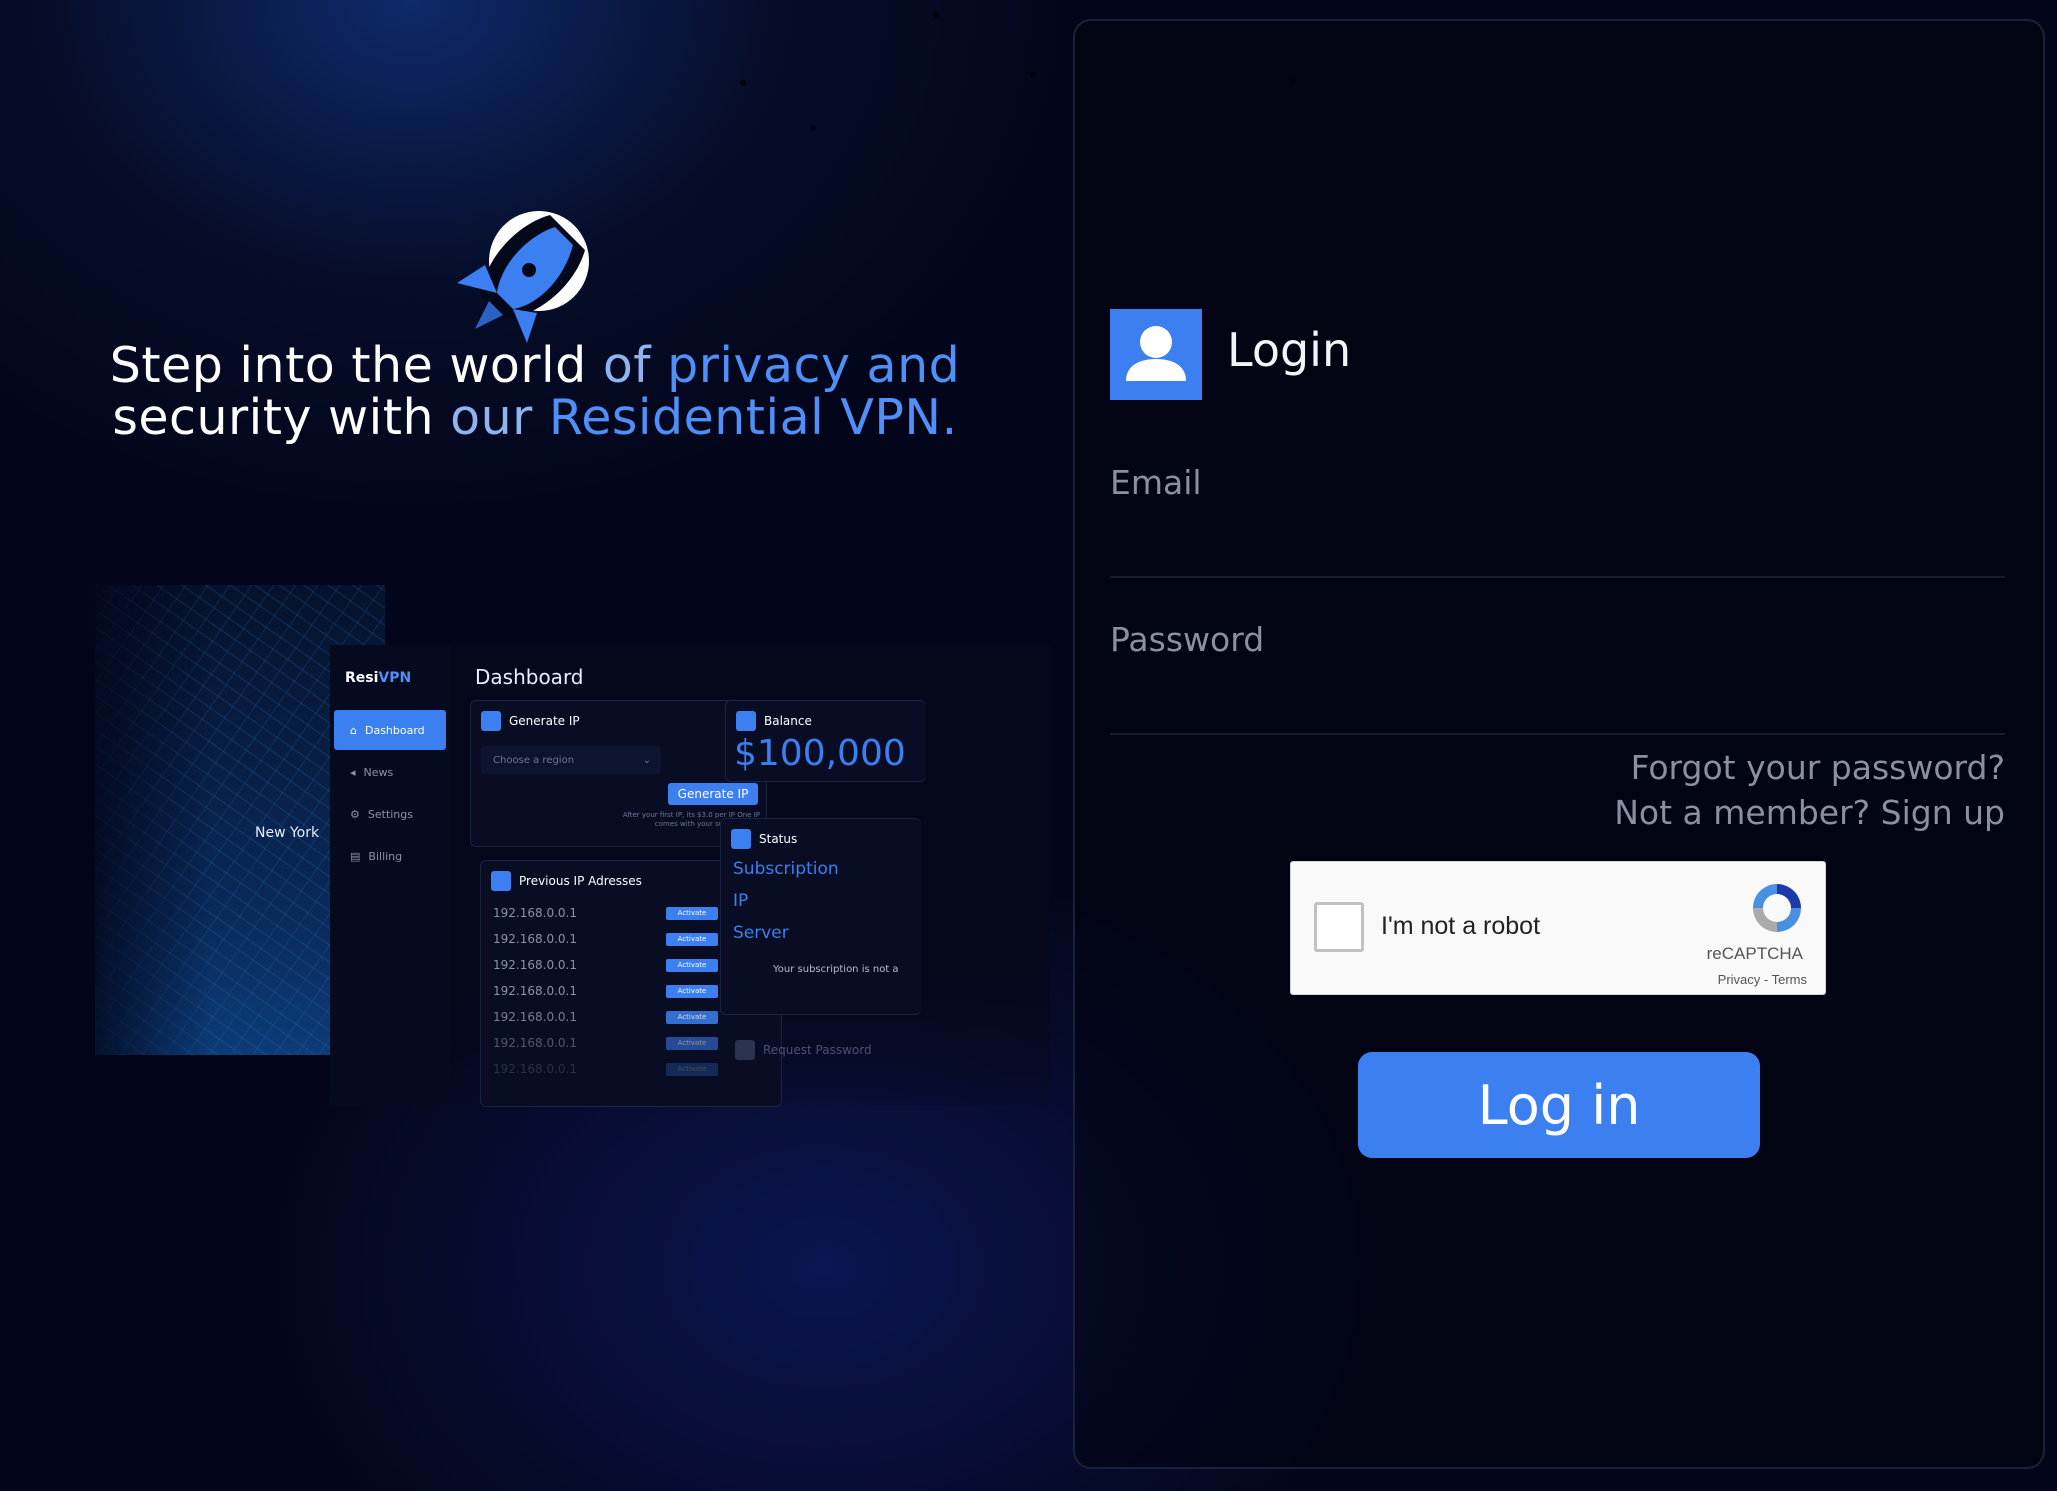  What do you see at coordinates (394, 730) in the screenshot?
I see `nav-label: Dashboard` at bounding box center [394, 730].